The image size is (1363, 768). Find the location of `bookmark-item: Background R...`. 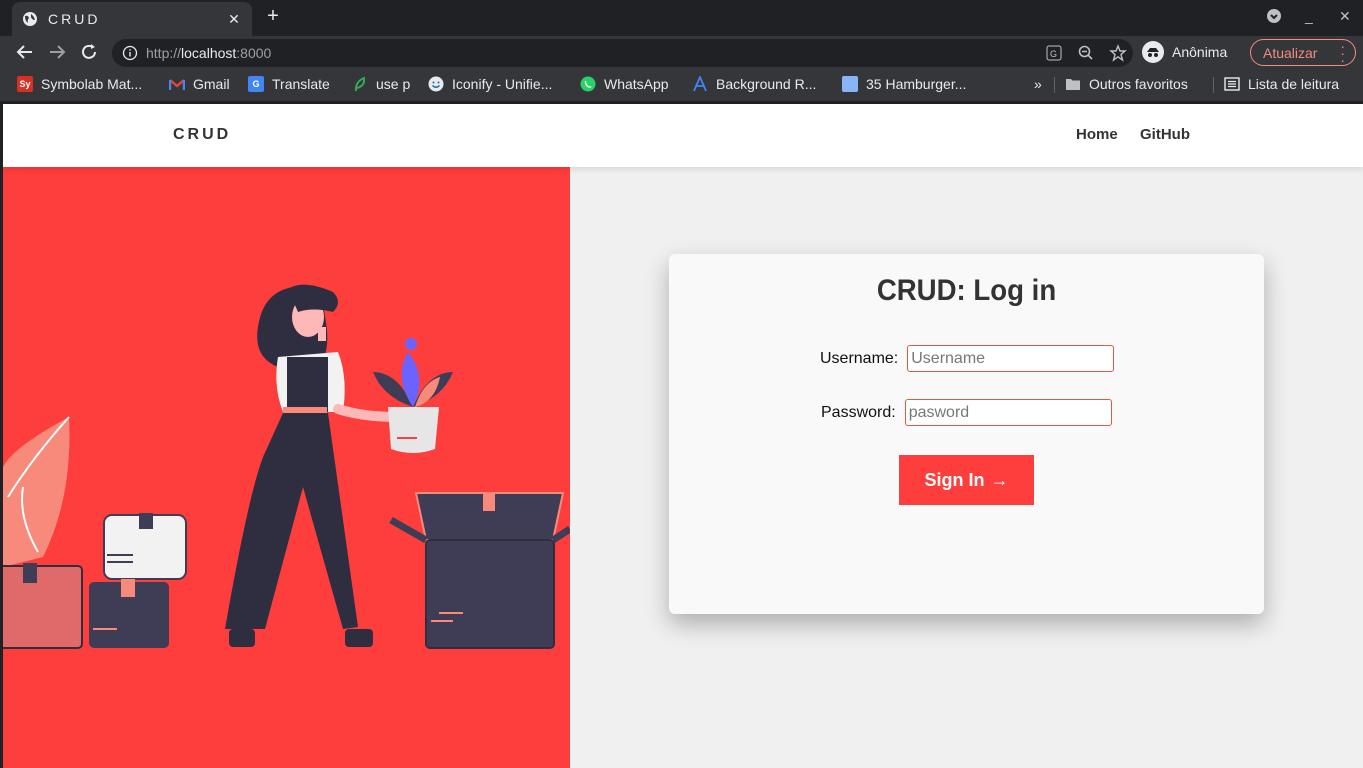

bookmark-item: Background R... is located at coordinates (754, 84).